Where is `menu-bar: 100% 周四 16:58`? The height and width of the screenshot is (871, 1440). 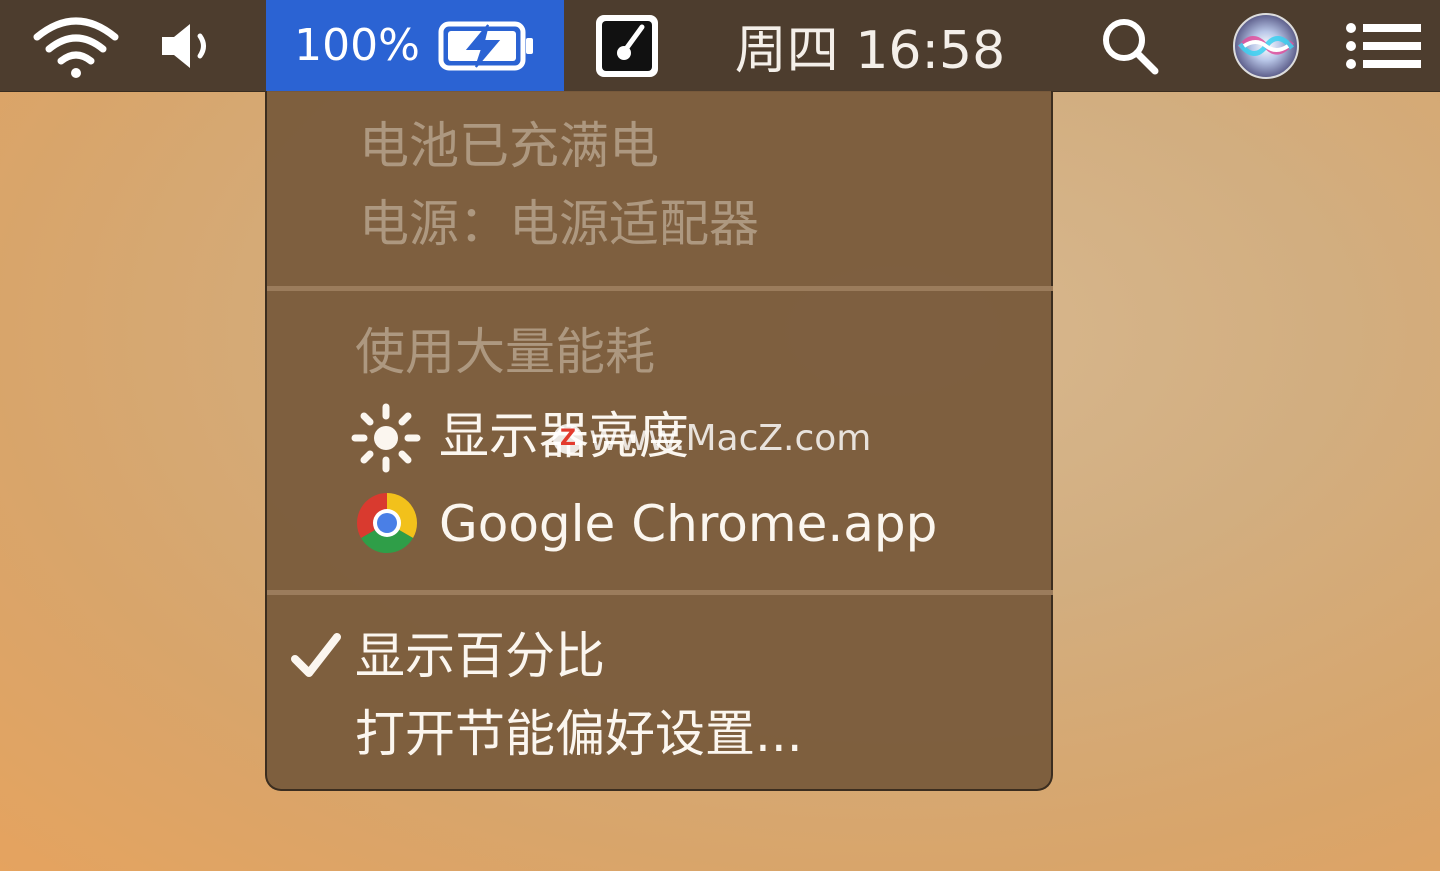 menu-bar: 100% 周四 16:58 is located at coordinates (720, 46).